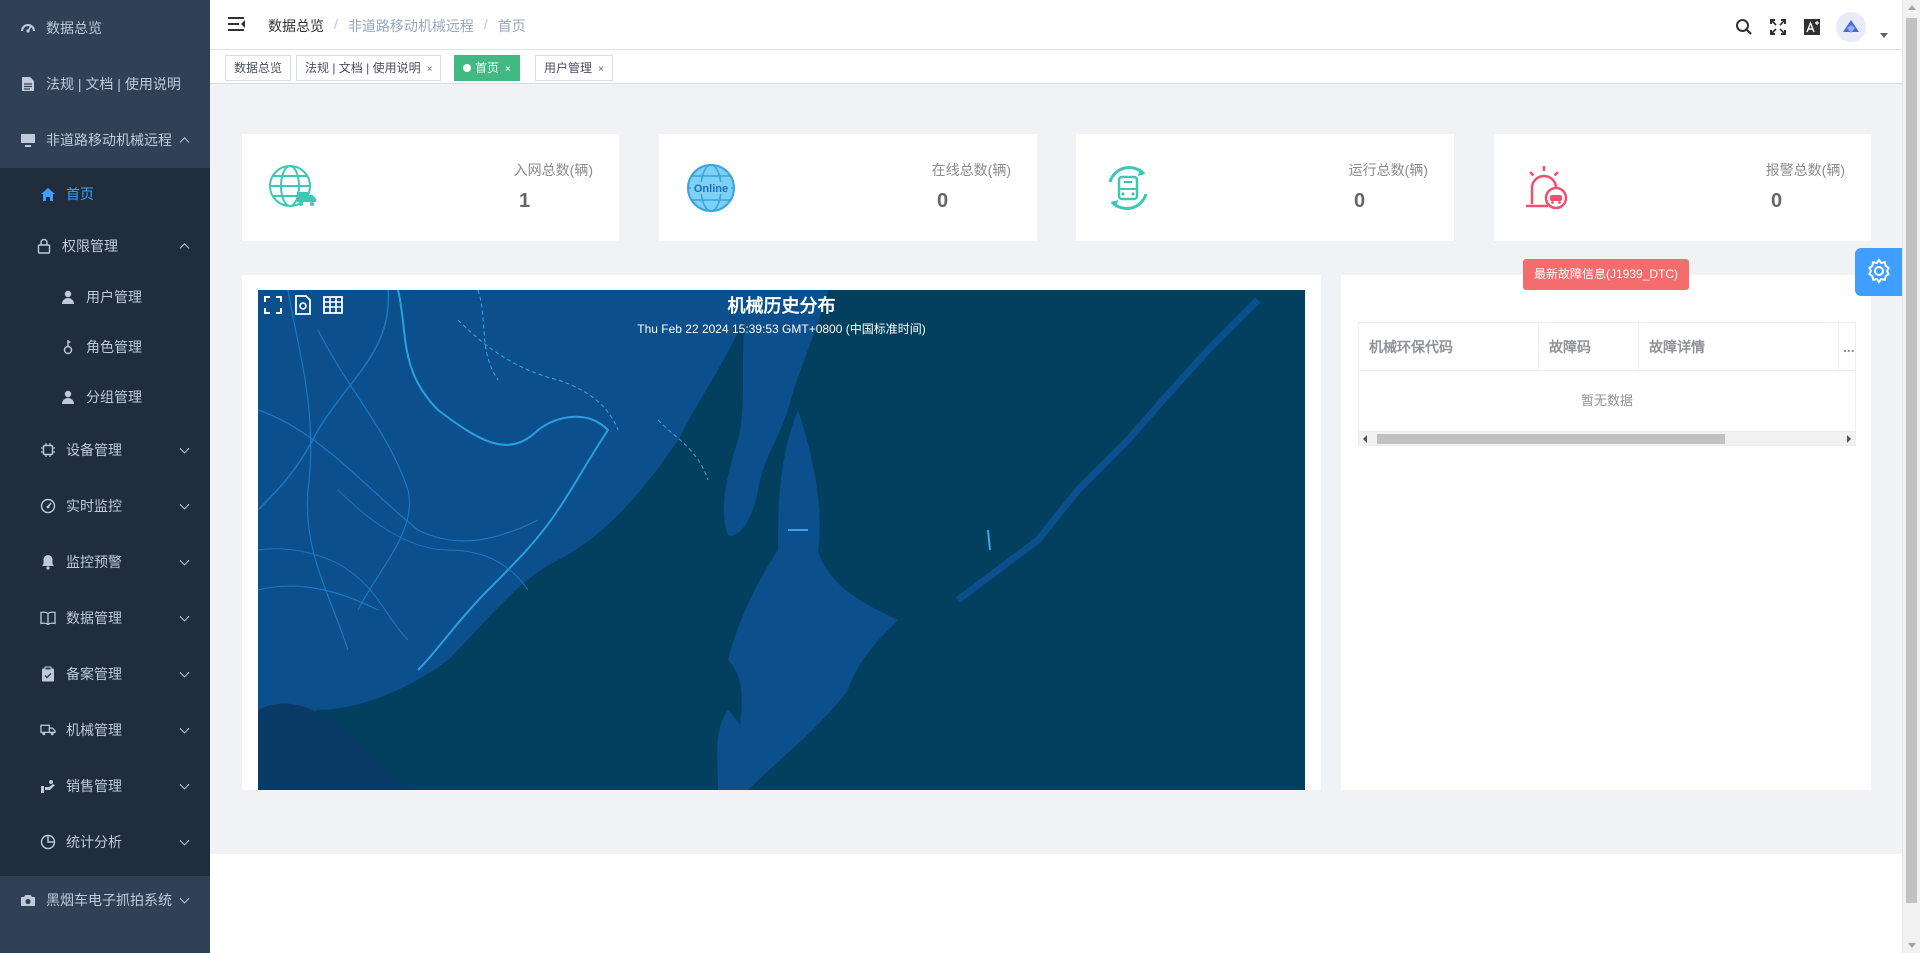  Describe the element at coordinates (113, 84) in the screenshot. I see `sidebar-item-label: 法规 | 文档 | 使用说明` at that location.